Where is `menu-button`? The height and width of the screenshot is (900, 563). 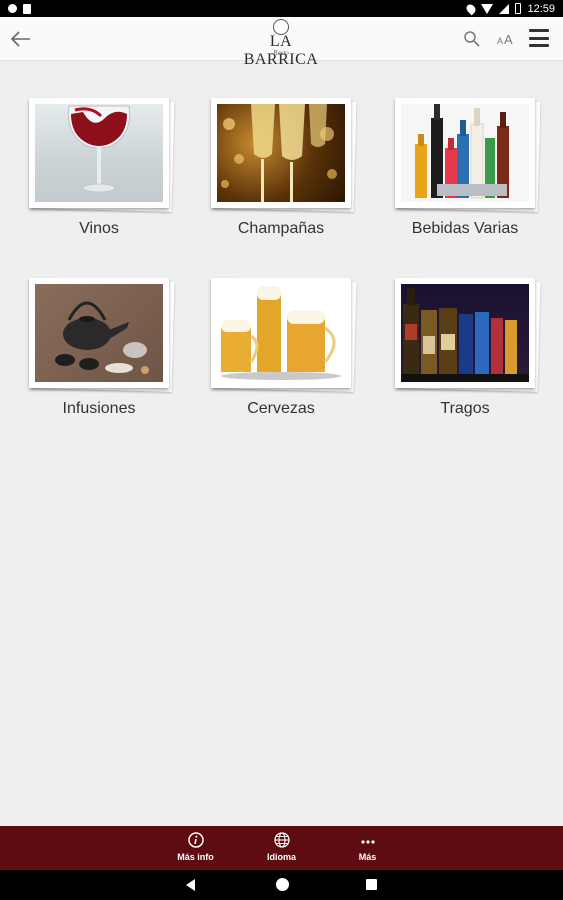
menu-button is located at coordinates (539, 38).